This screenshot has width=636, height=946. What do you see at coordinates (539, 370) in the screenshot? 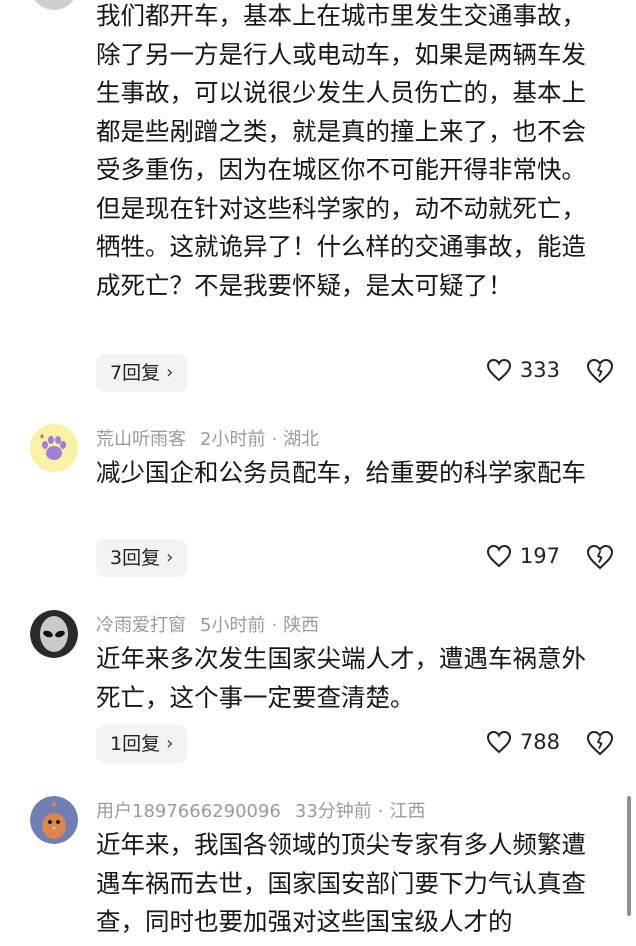
I see `like-count: 333` at bounding box center [539, 370].